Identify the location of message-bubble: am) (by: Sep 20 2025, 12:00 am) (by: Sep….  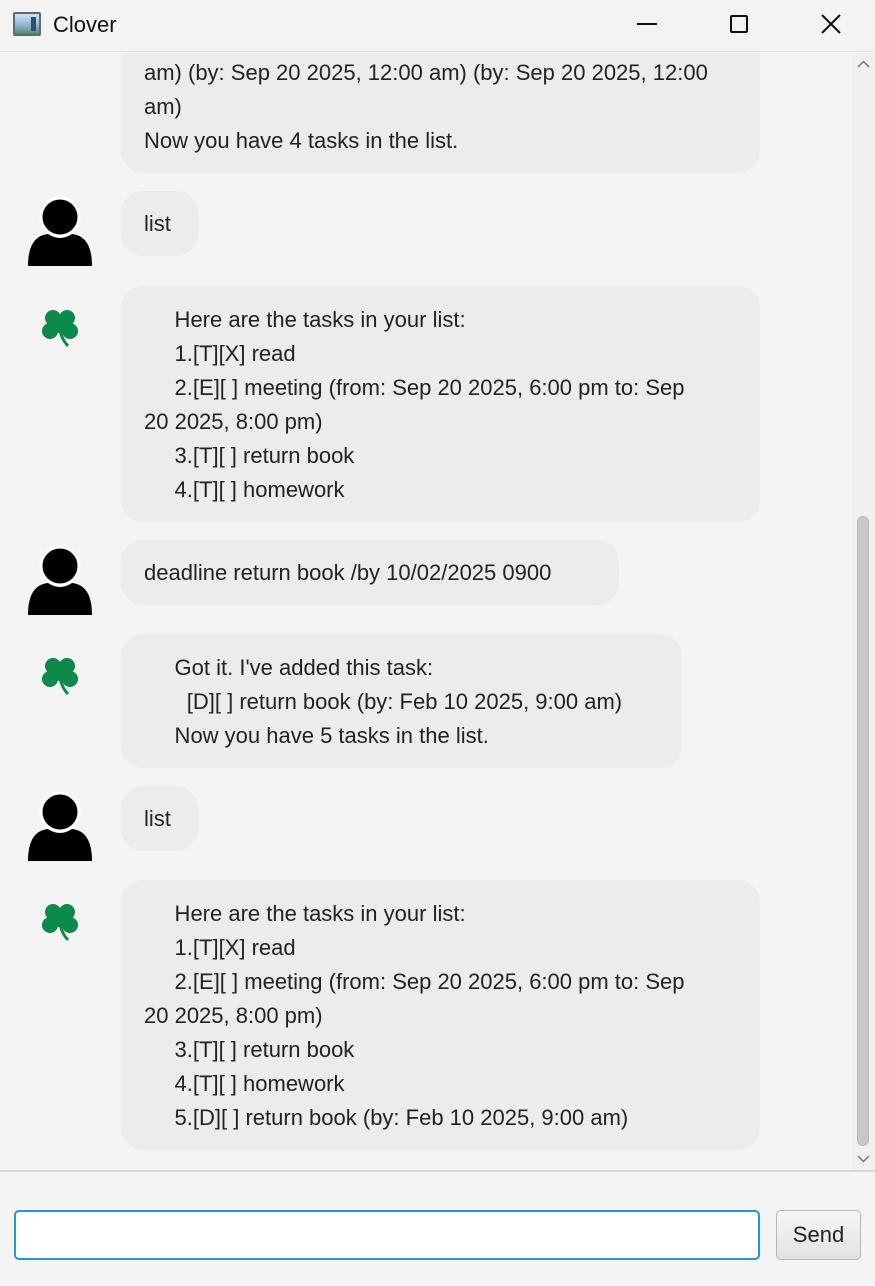
(440, 113).